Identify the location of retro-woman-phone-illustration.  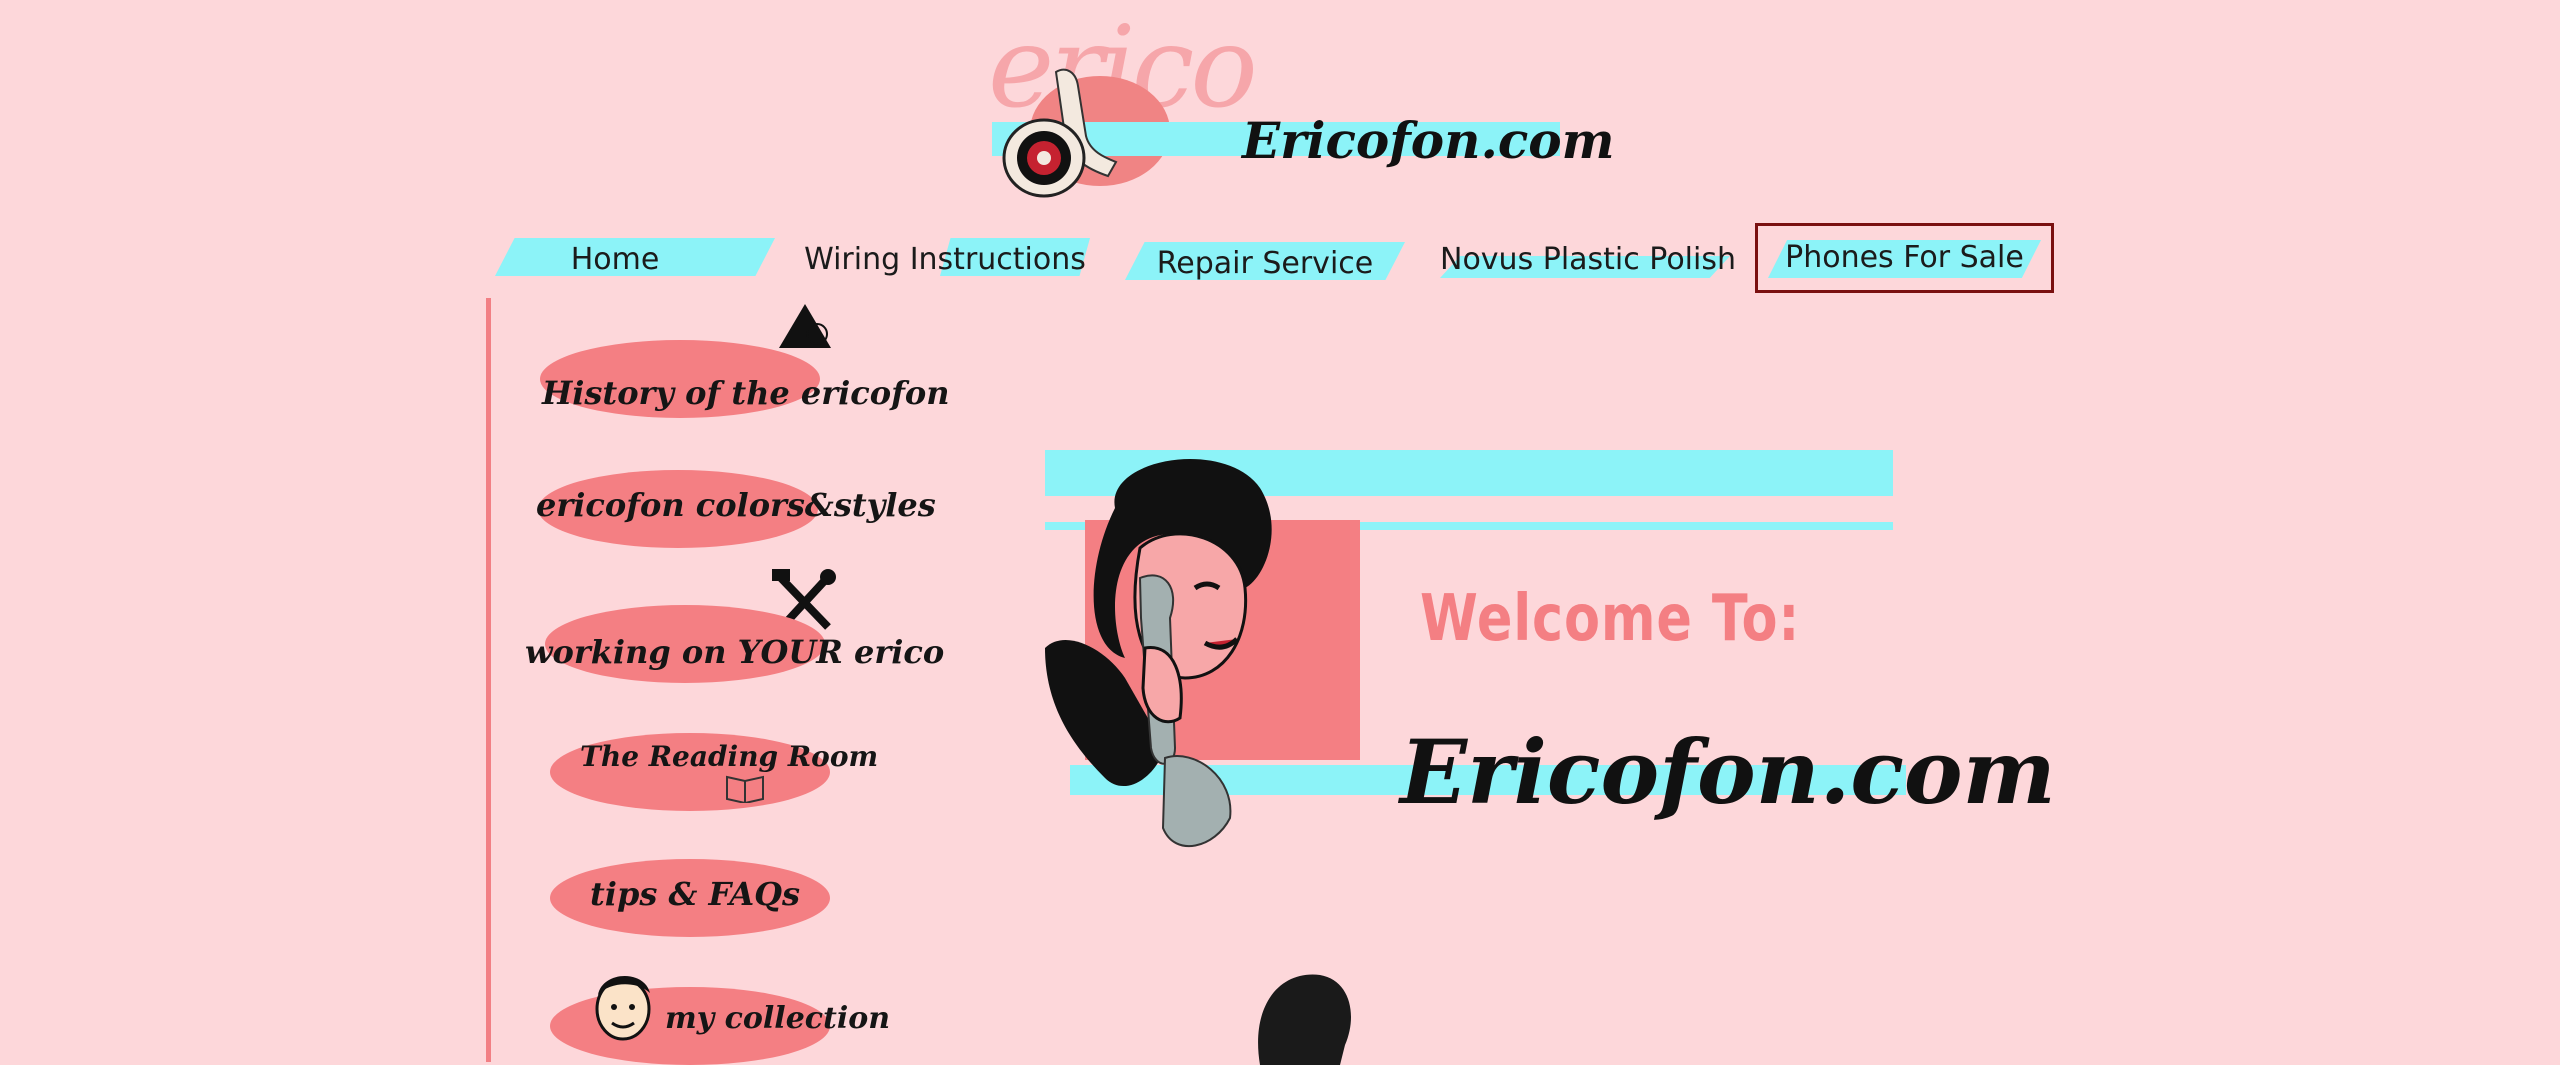
(1158, 653).